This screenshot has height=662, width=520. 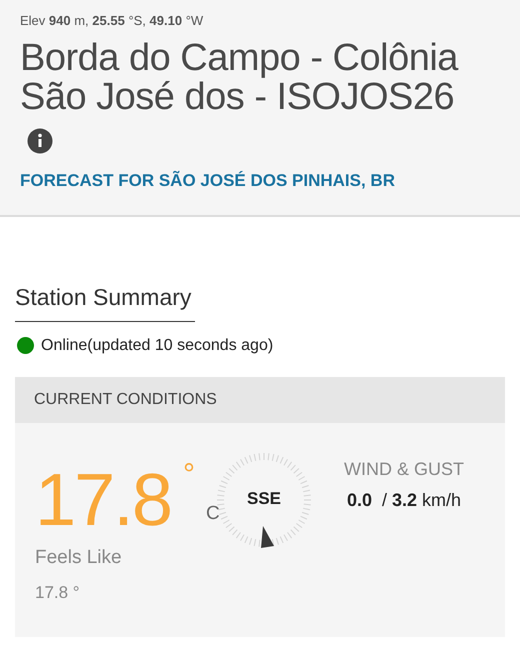 I want to click on station-coordinates: Elev 940 m, 25.55 °S, 49.10 °W, so click(x=112, y=21).